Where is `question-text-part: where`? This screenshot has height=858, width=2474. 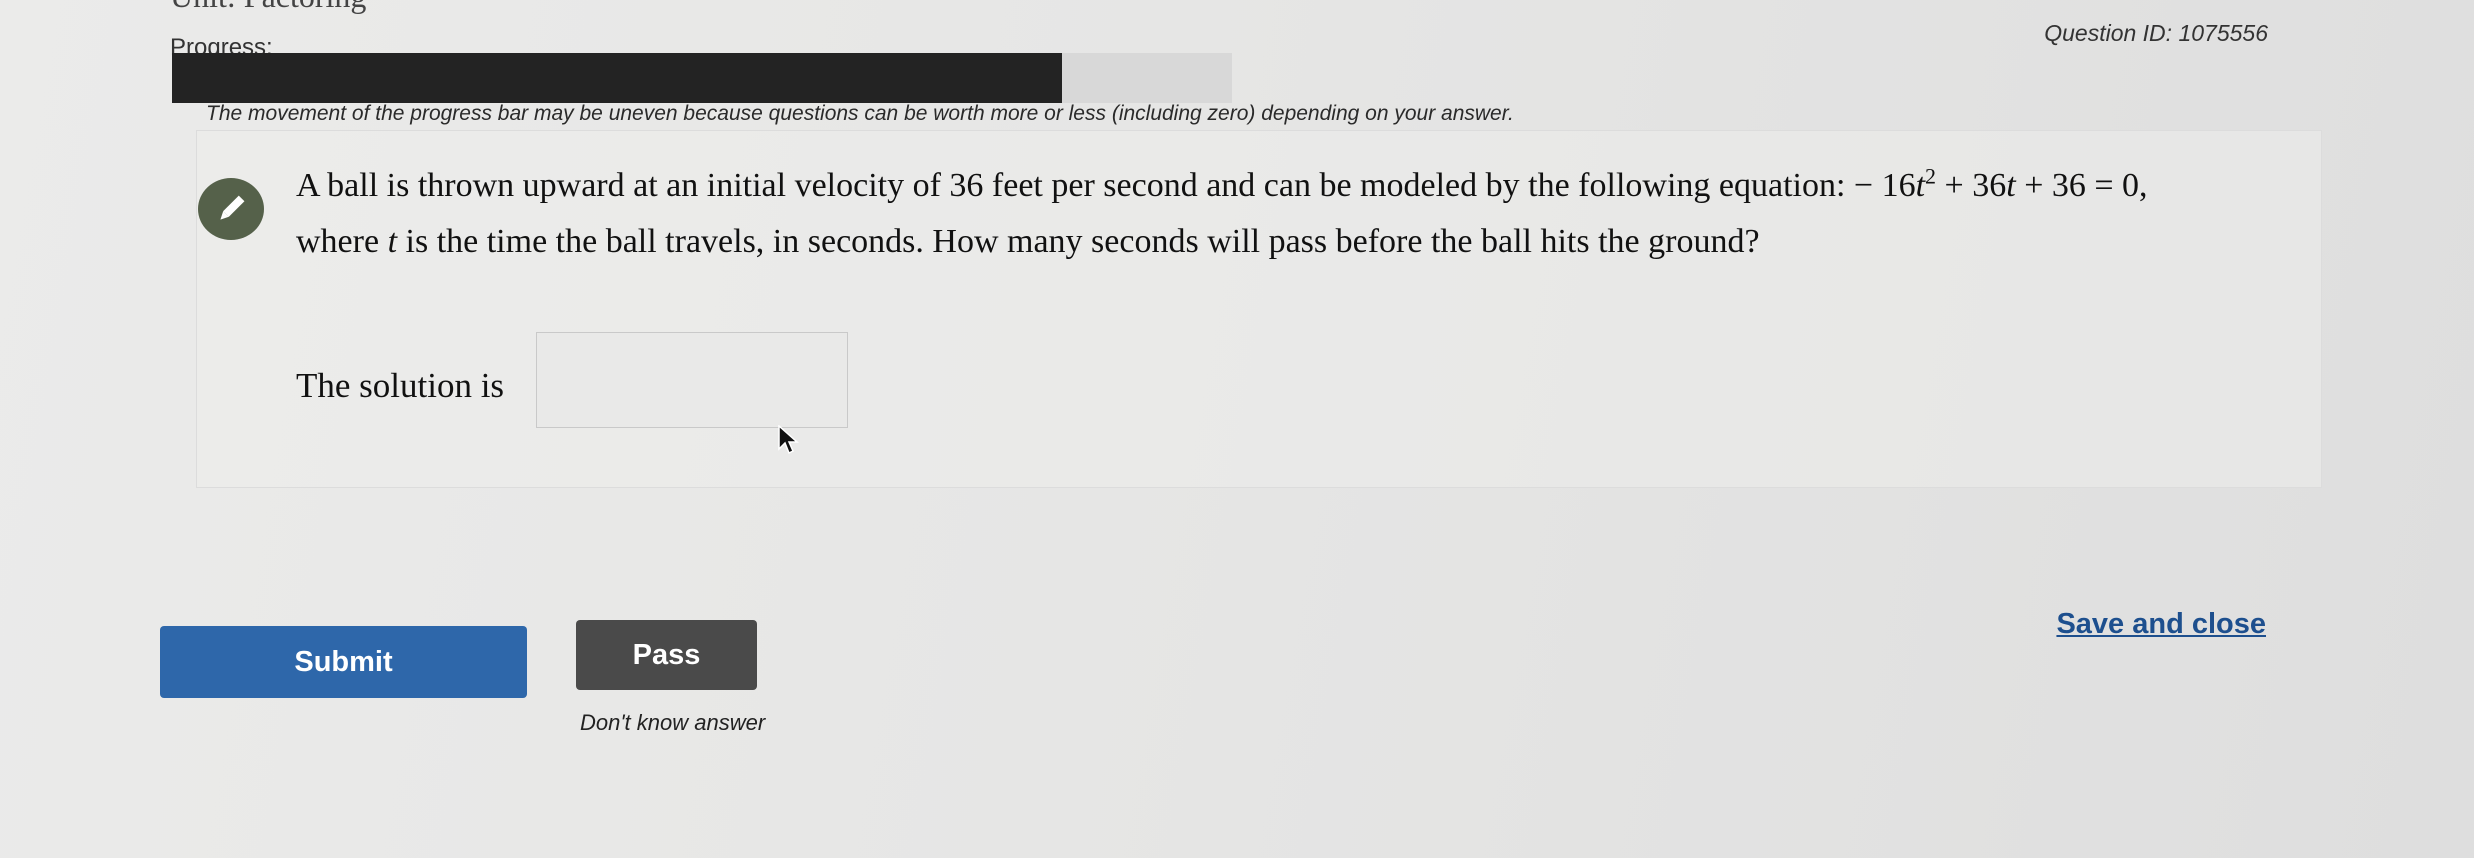 question-text-part: where is located at coordinates (342, 241).